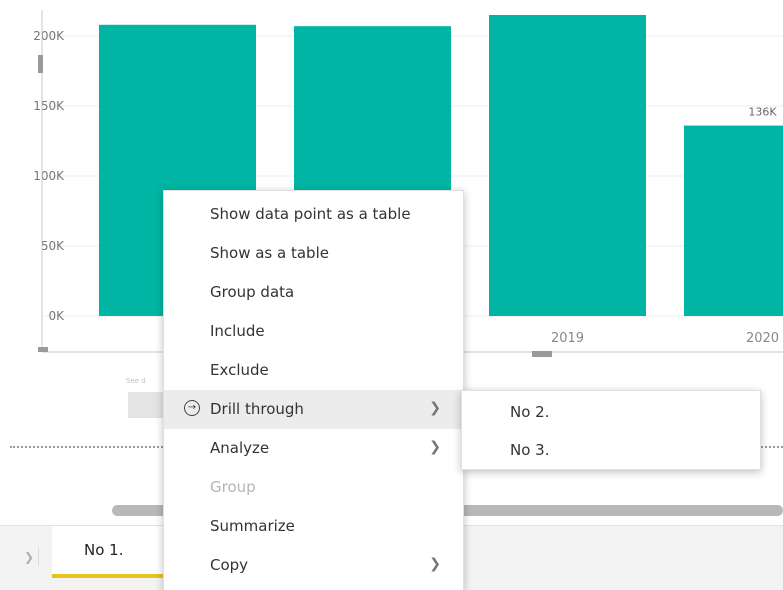 This screenshot has width=783, height=590. Describe the element at coordinates (530, 412) in the screenshot. I see `submenu-item-label: No 2.` at that location.